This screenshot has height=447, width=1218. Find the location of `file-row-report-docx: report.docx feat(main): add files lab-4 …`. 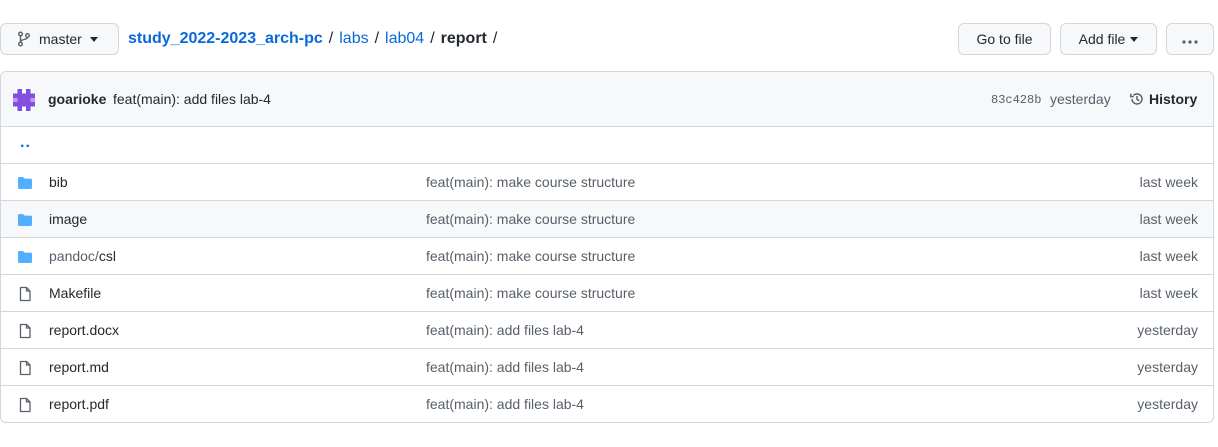

file-row-report-docx: report.docx feat(main): add files lab-4 … is located at coordinates (607, 330).